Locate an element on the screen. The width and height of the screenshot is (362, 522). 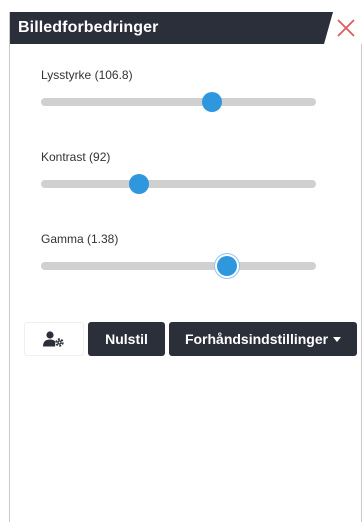
reset-button: Nulstil is located at coordinates (126, 339).